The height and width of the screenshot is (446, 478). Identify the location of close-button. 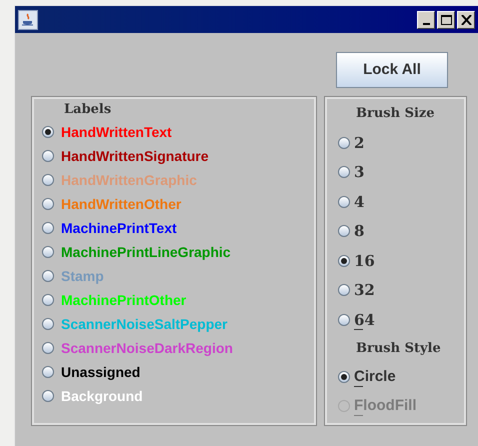
(466, 19).